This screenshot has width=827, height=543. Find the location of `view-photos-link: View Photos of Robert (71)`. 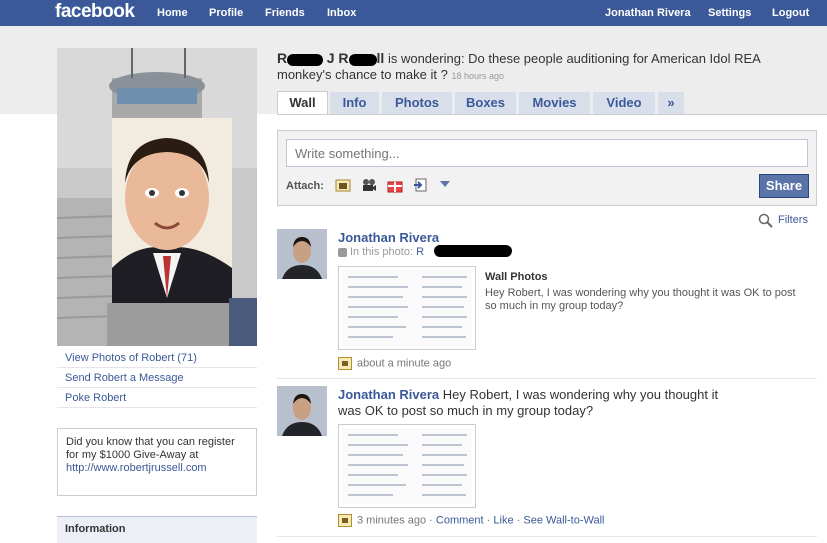

view-photos-link: View Photos of Robert (71) is located at coordinates (157, 358).